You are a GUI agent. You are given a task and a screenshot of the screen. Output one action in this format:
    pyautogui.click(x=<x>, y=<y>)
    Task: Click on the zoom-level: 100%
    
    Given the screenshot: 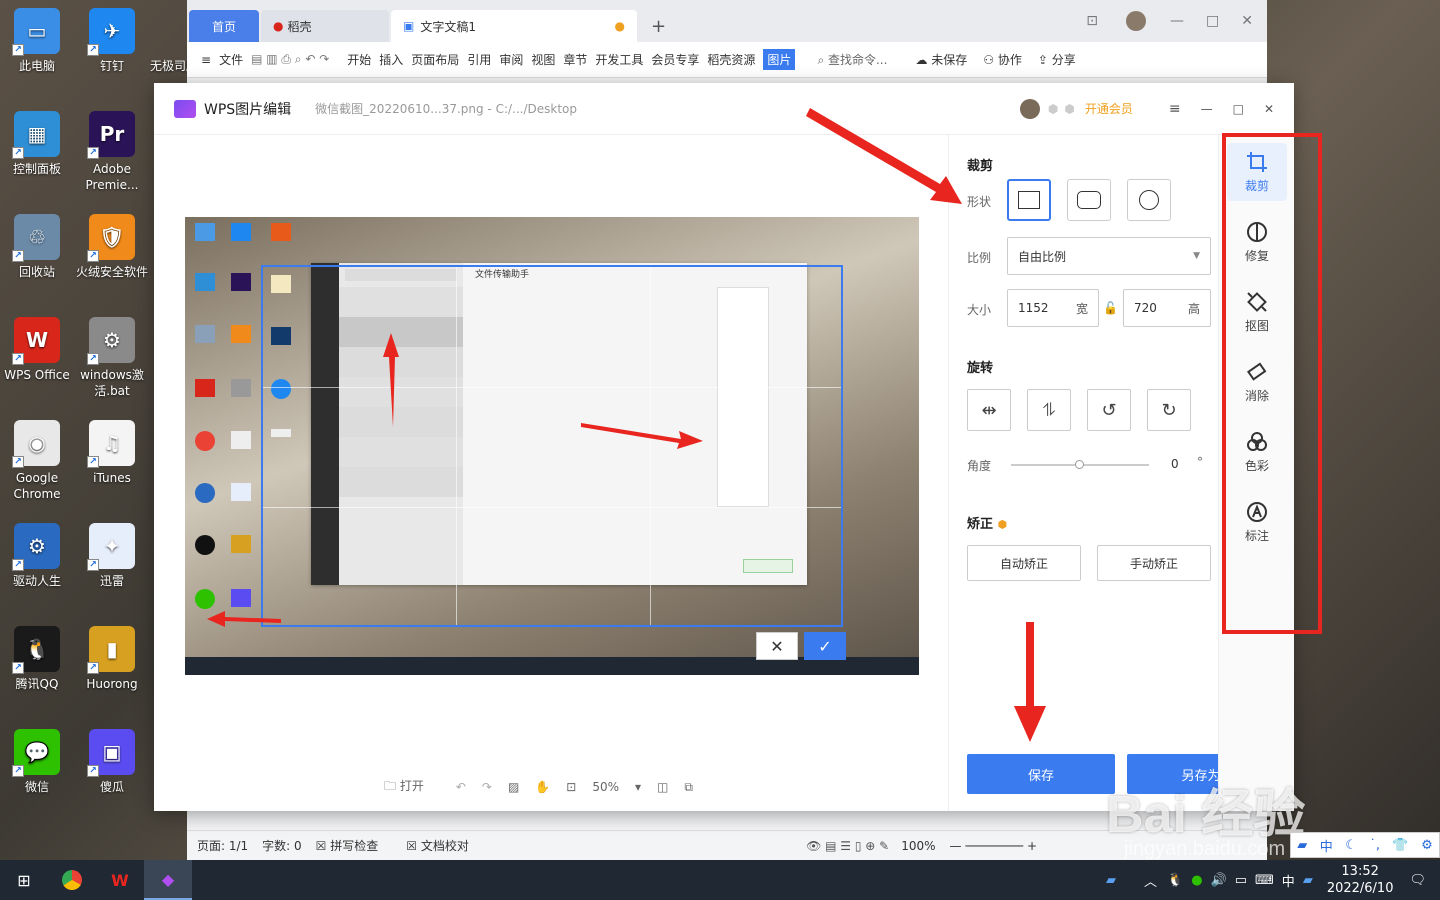 What is the action you would take?
    pyautogui.click(x=918, y=846)
    